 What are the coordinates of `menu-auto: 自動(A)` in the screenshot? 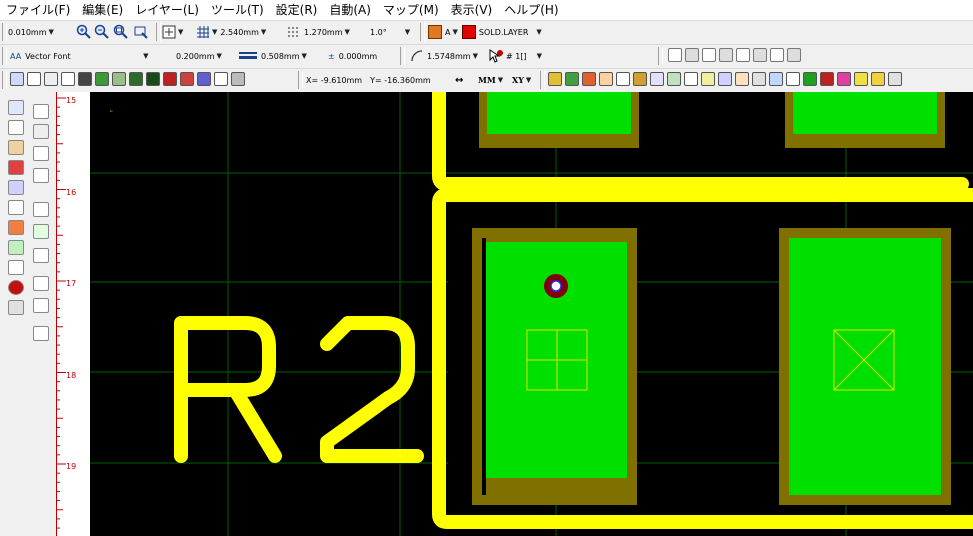 It's located at (350, 10).